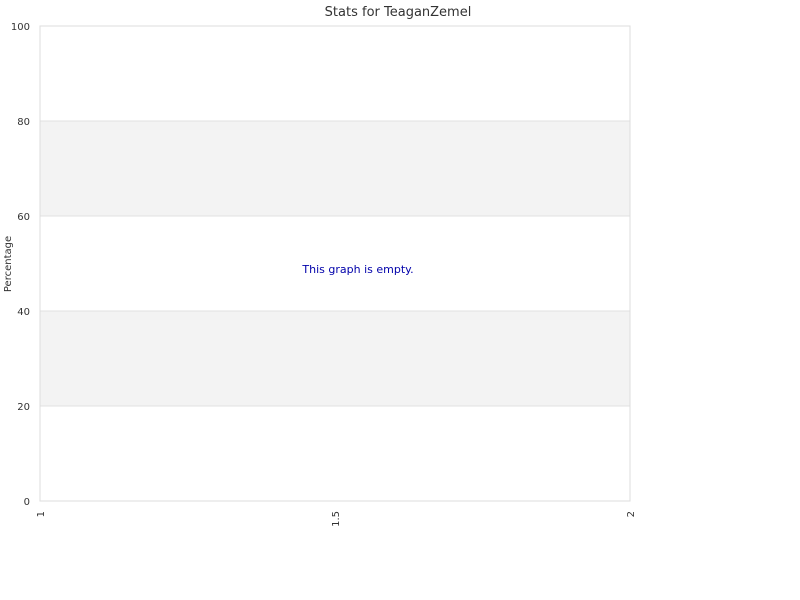  Describe the element at coordinates (357, 269) in the screenshot. I see `empty-graph-message: This graph is empty.` at that location.